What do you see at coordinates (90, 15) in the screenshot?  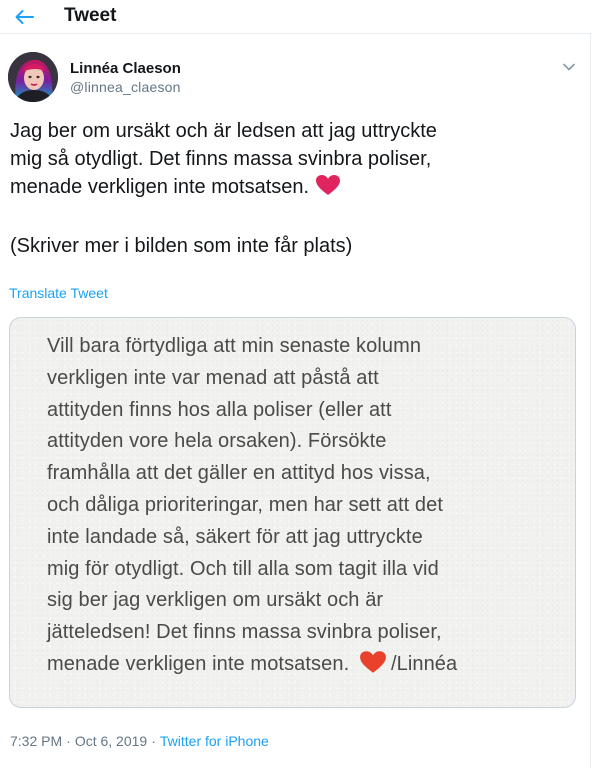 I see `page-title: Tweet` at bounding box center [90, 15].